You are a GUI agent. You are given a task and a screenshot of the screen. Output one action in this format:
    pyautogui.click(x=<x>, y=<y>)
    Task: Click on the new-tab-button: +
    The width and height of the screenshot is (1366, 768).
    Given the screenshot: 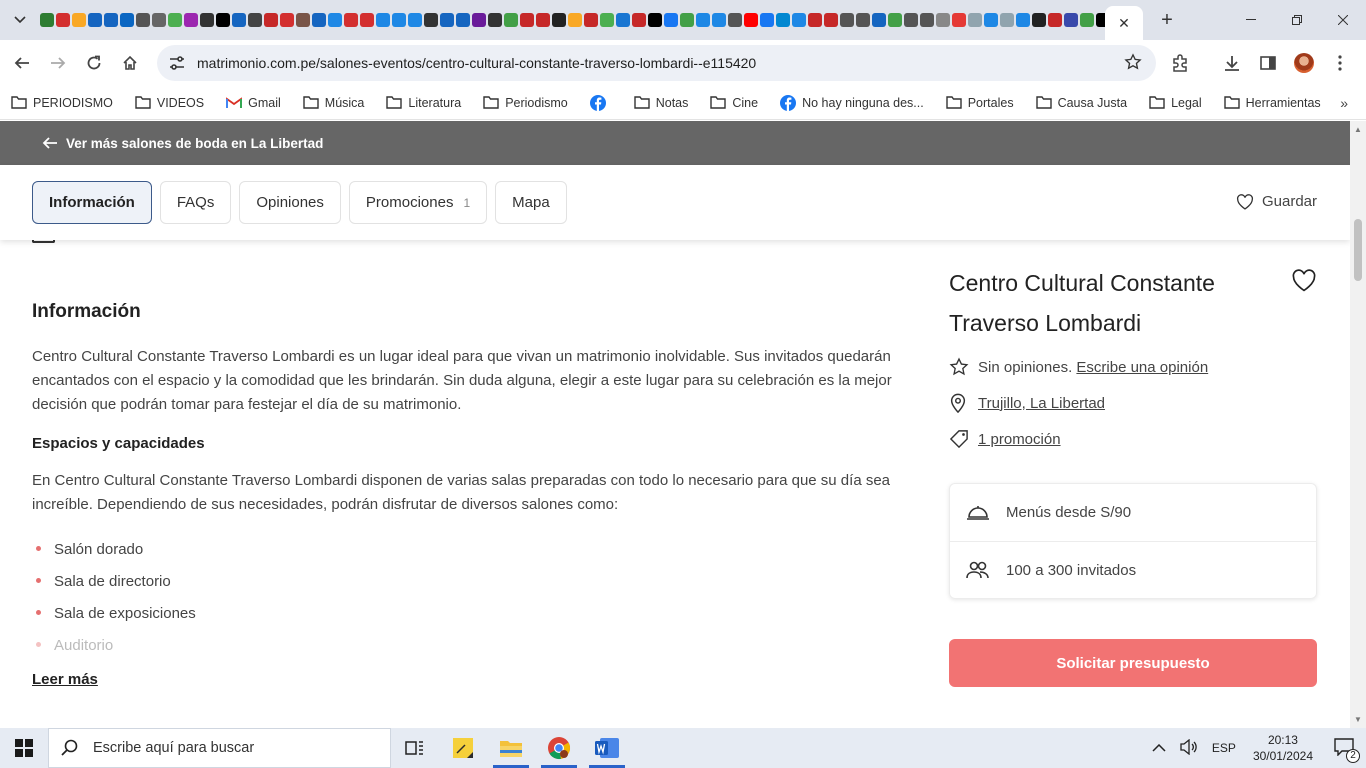 What is the action you would take?
    pyautogui.click(x=1167, y=20)
    